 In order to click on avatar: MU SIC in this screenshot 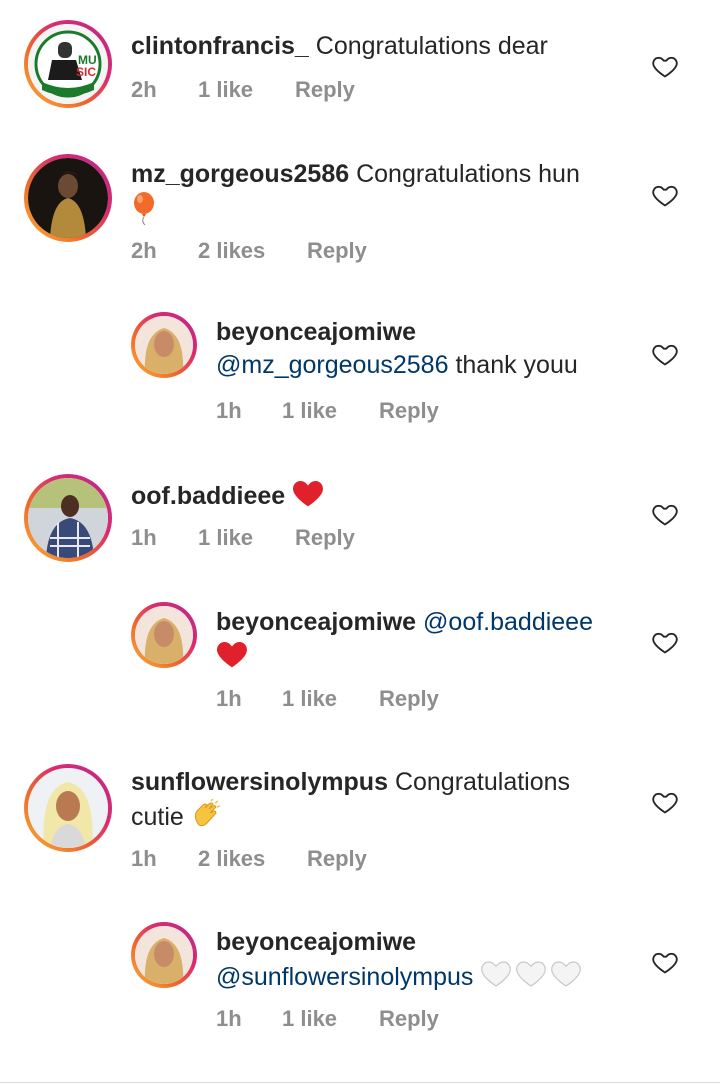, I will do `click(68, 64)`.